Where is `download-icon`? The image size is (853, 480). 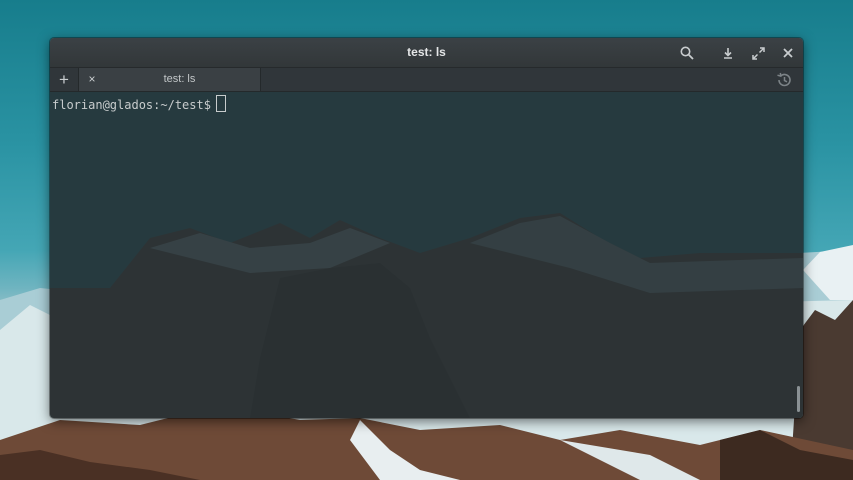
download-icon is located at coordinates (728, 53).